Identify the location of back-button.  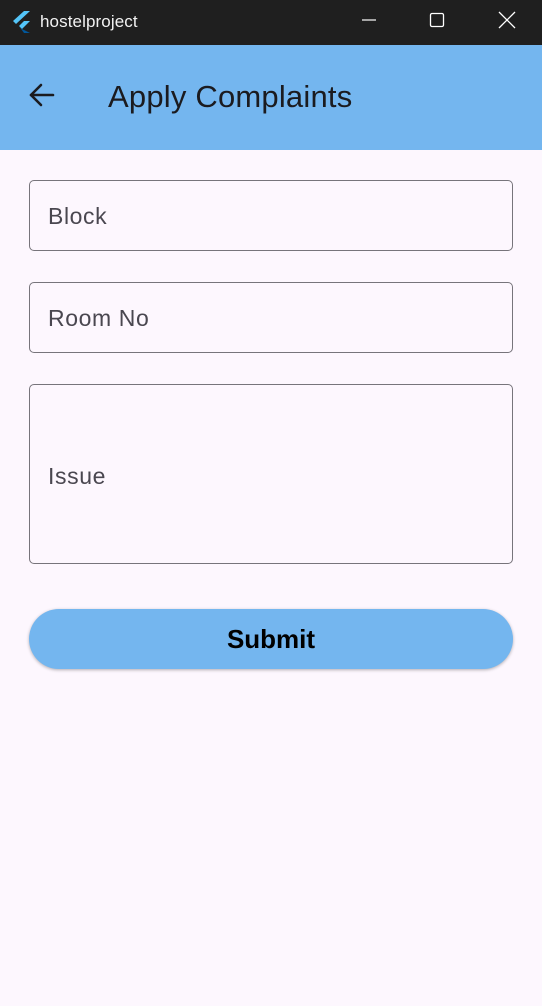
(42, 97).